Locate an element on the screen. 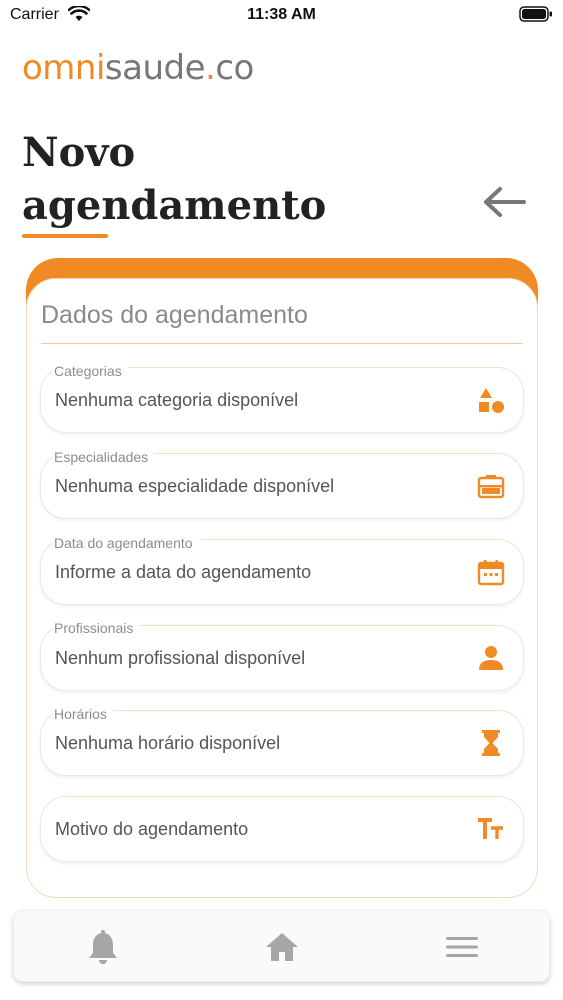  time-slot-value: Nenhuma horário disponível is located at coordinates (168, 743).